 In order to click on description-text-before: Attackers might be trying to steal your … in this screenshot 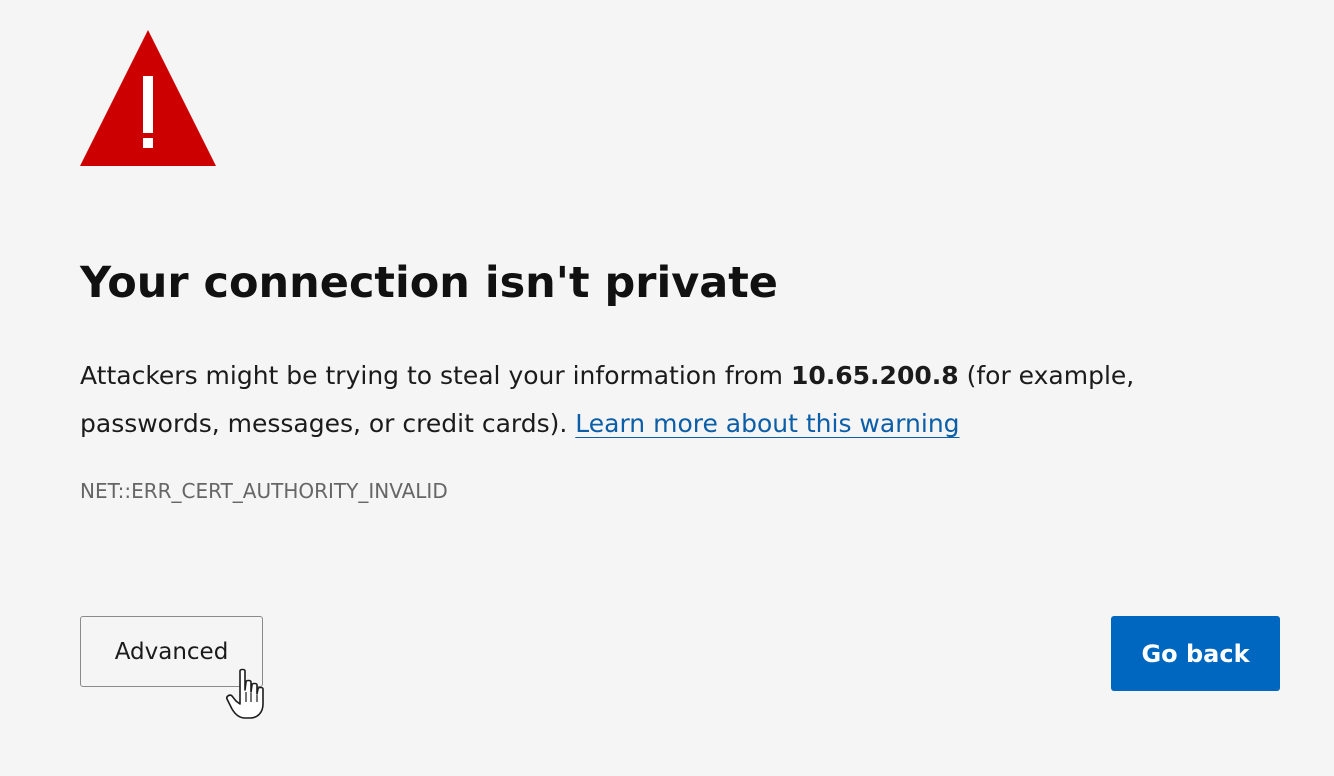, I will do `click(435, 375)`.